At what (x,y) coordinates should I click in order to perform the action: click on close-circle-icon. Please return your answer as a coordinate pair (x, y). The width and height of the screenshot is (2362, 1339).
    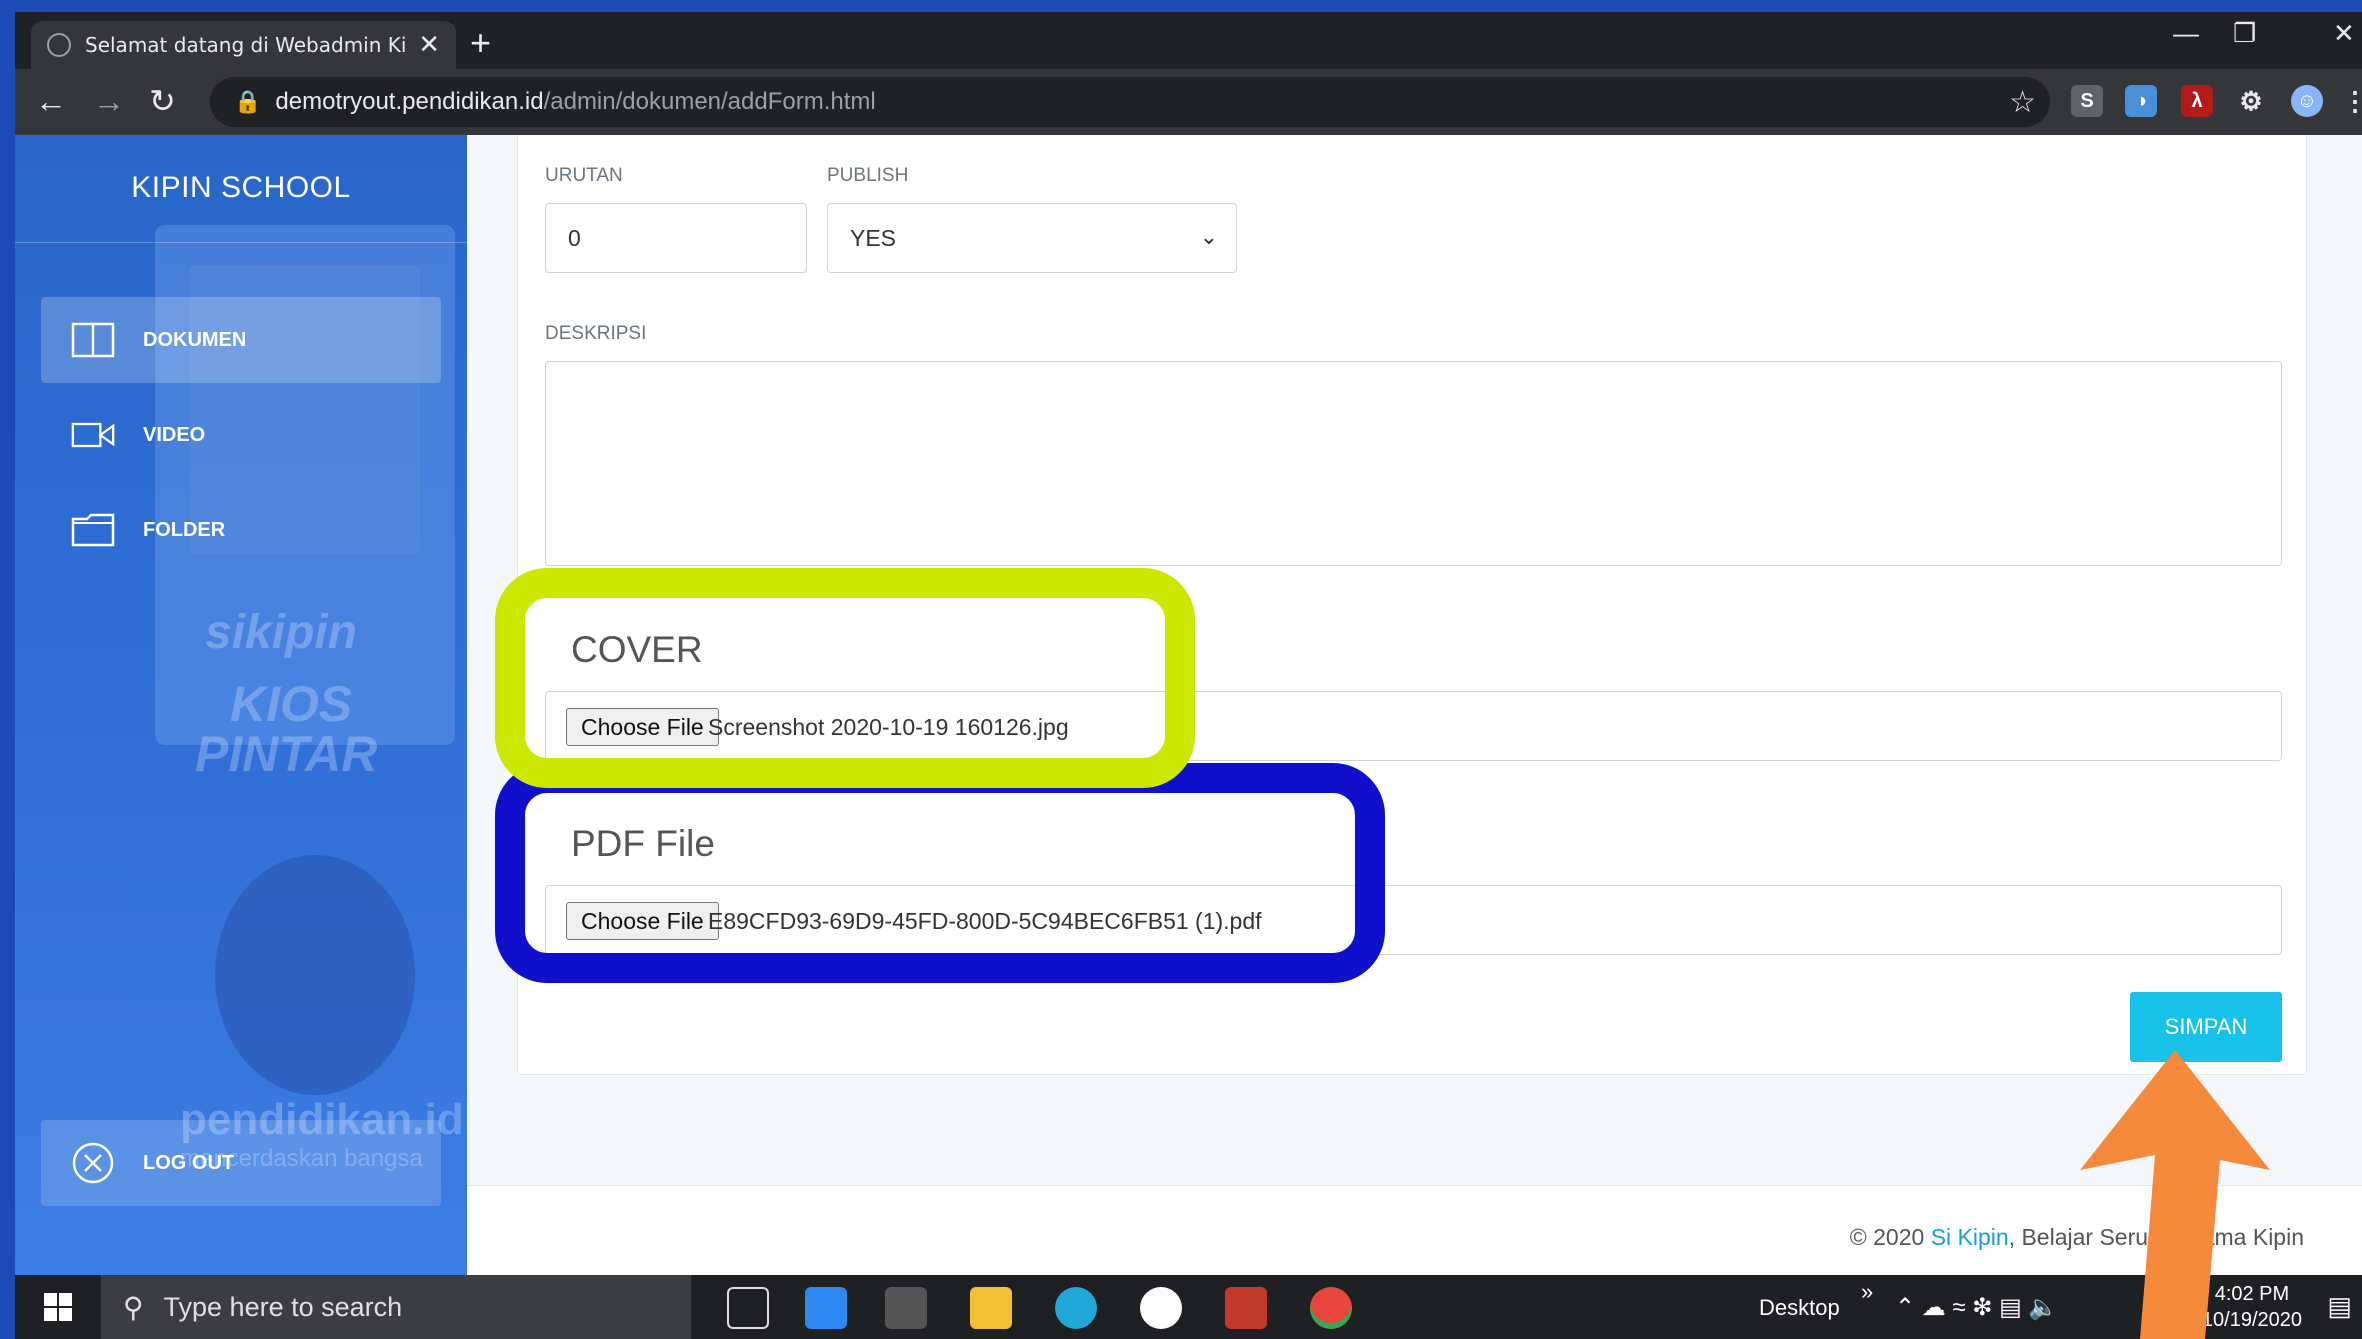
    Looking at the image, I should click on (93, 1163).